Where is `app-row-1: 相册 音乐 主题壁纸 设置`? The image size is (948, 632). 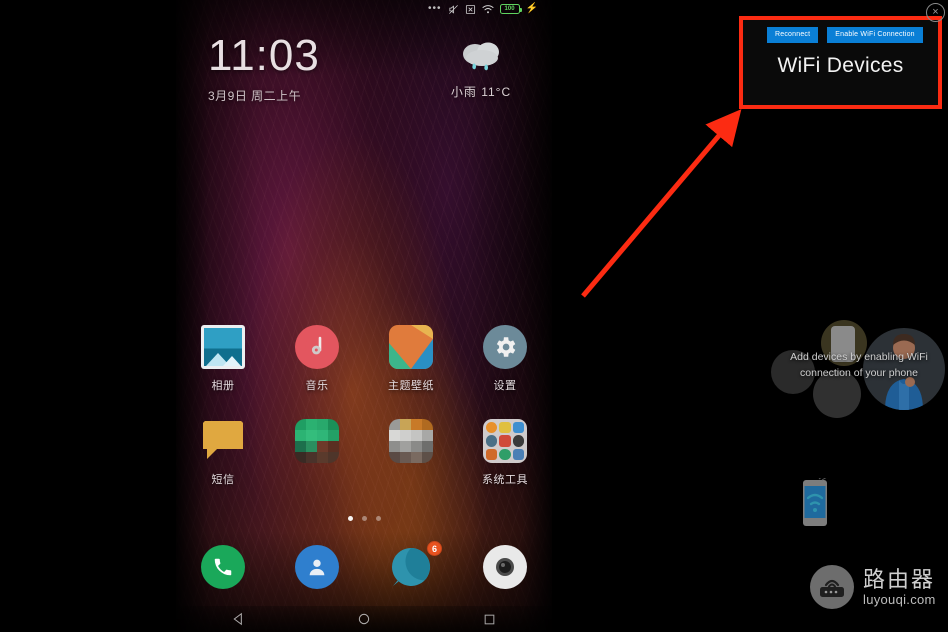 app-row-1: 相册 音乐 主题壁纸 设置 is located at coordinates (364, 359).